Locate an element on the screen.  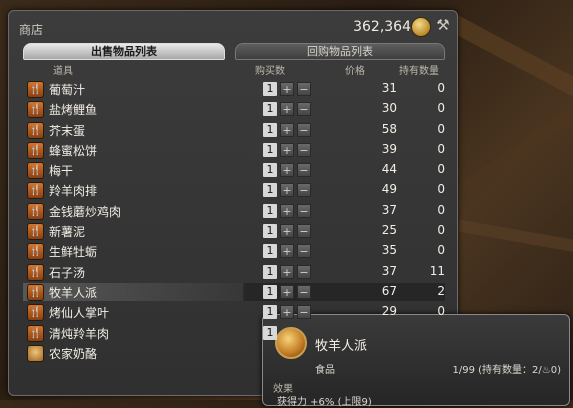
item-name: 梅干 is located at coordinates (61, 171).